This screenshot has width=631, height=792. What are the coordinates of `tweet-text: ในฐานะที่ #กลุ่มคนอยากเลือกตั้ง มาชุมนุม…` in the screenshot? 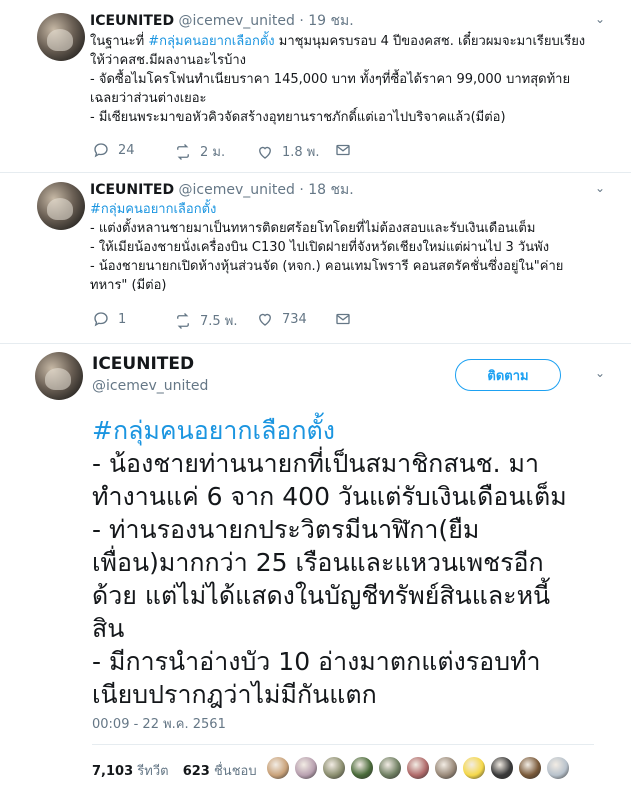 It's located at (350, 79).